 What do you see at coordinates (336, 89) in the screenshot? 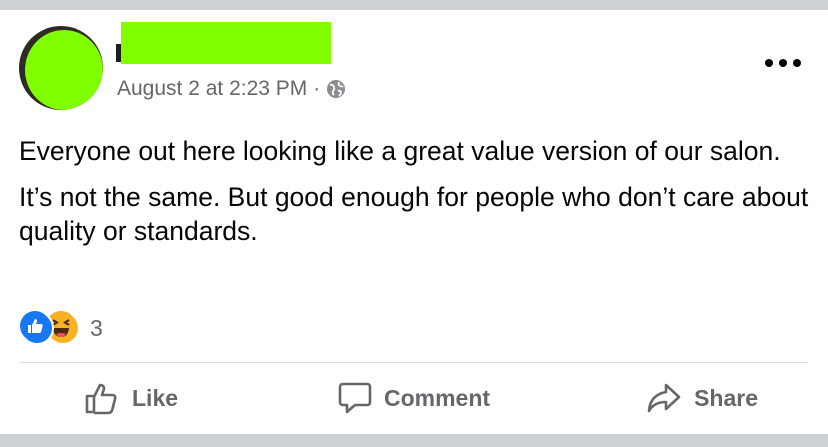
I see `globe-icon` at bounding box center [336, 89].